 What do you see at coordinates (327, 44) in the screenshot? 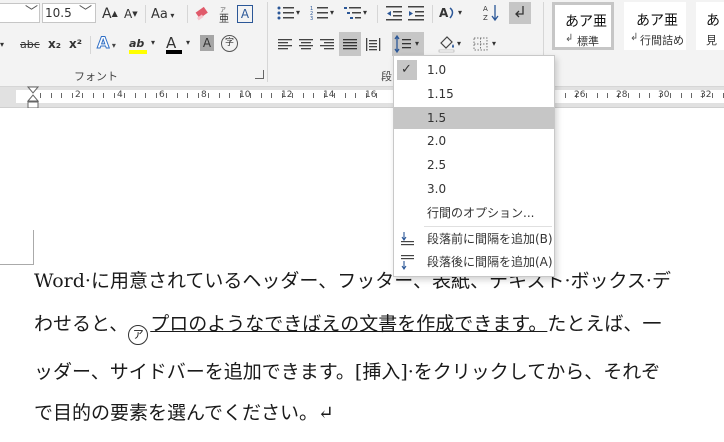
I see `align-right-button` at bounding box center [327, 44].